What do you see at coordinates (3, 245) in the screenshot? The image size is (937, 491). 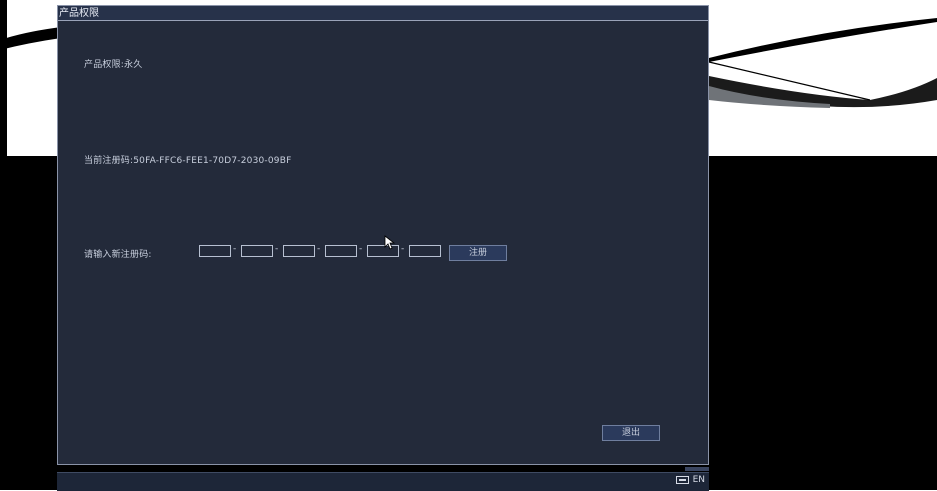 I see `screen-left-edge` at bounding box center [3, 245].